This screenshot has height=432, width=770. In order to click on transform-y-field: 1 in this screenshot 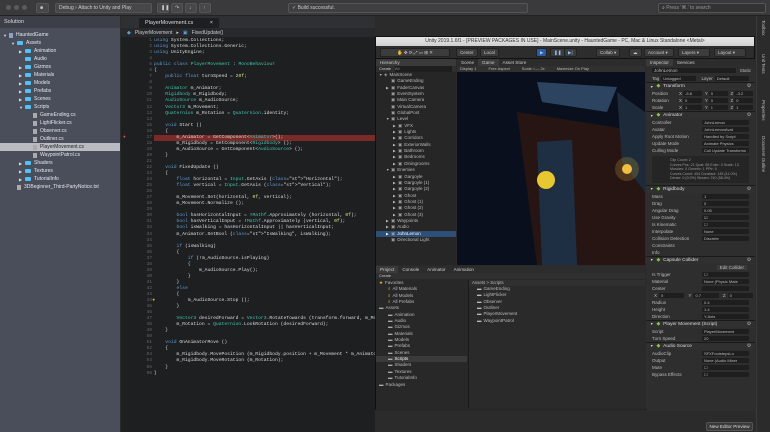, I will do `click(718, 107)`.